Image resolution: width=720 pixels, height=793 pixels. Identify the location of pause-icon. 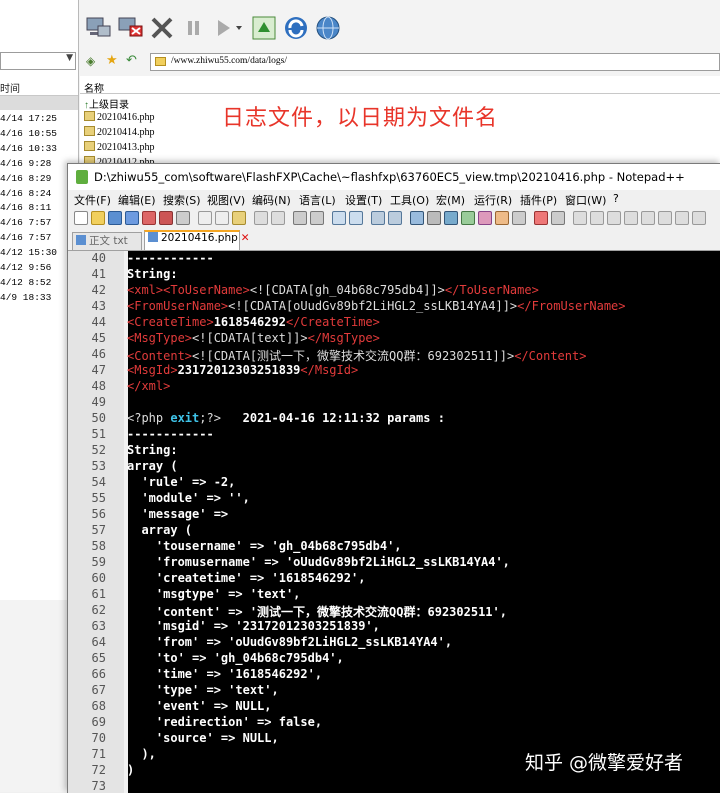
(195, 29).